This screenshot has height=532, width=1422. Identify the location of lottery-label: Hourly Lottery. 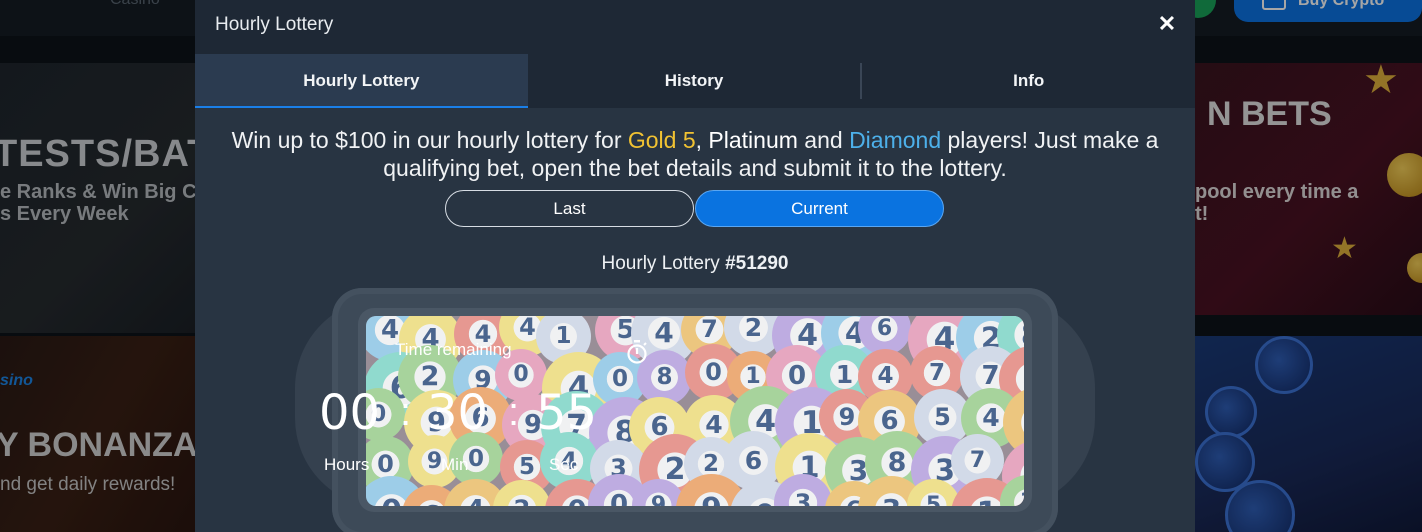
(660, 263).